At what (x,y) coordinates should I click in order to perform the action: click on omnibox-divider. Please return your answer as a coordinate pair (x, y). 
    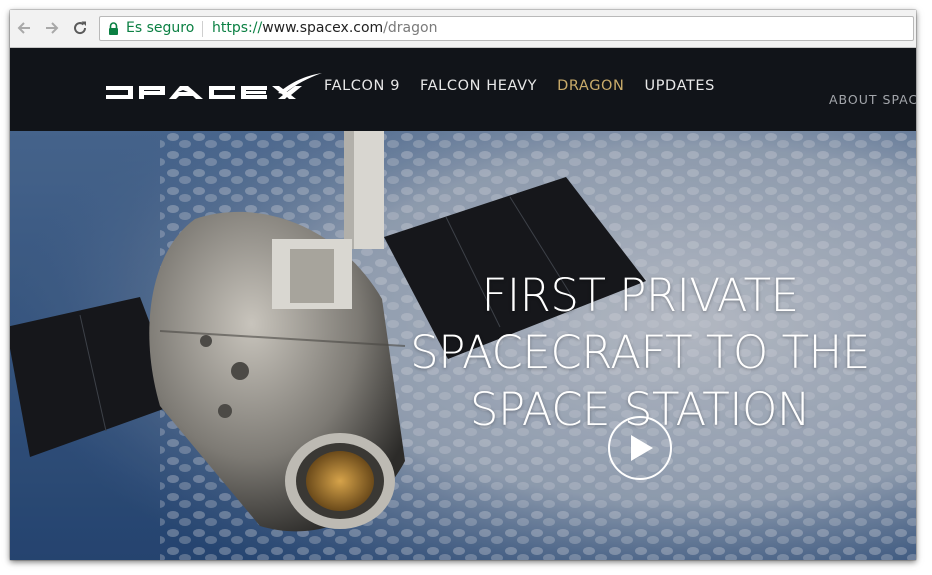
    Looking at the image, I should click on (202, 29).